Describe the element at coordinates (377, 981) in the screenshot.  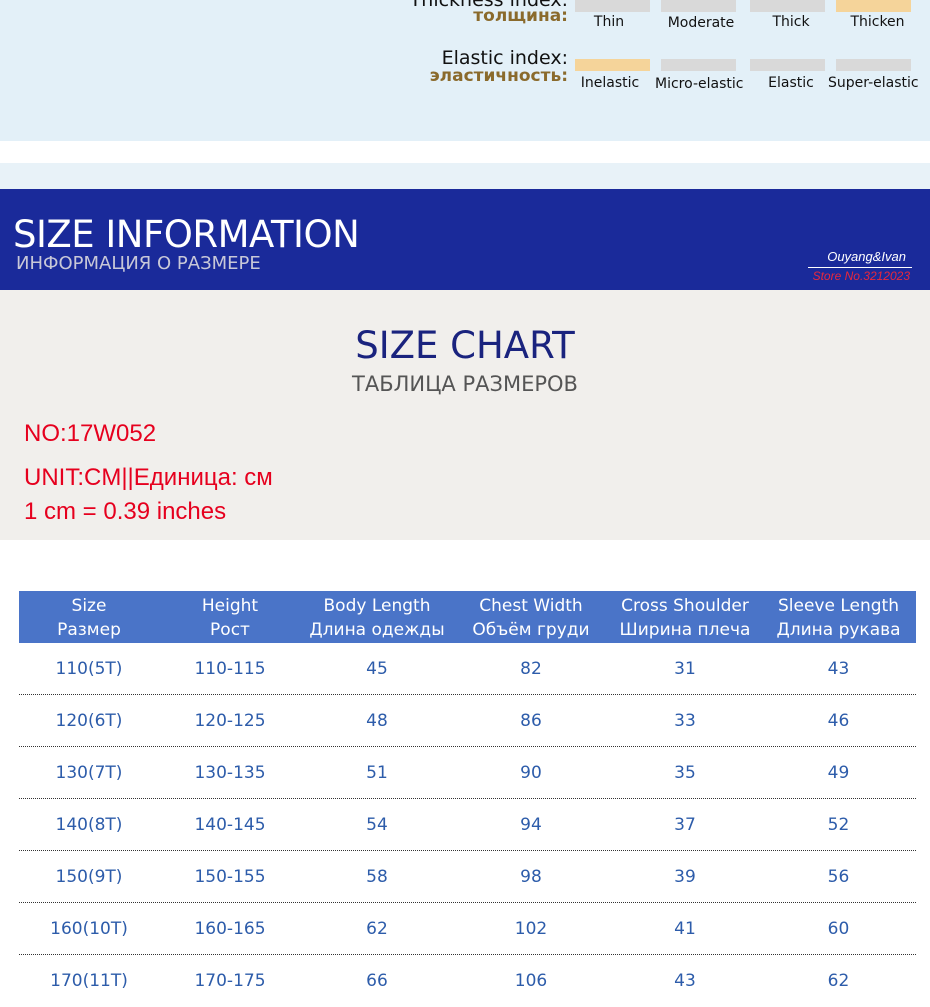
I see `cell-body-length: 66` at that location.